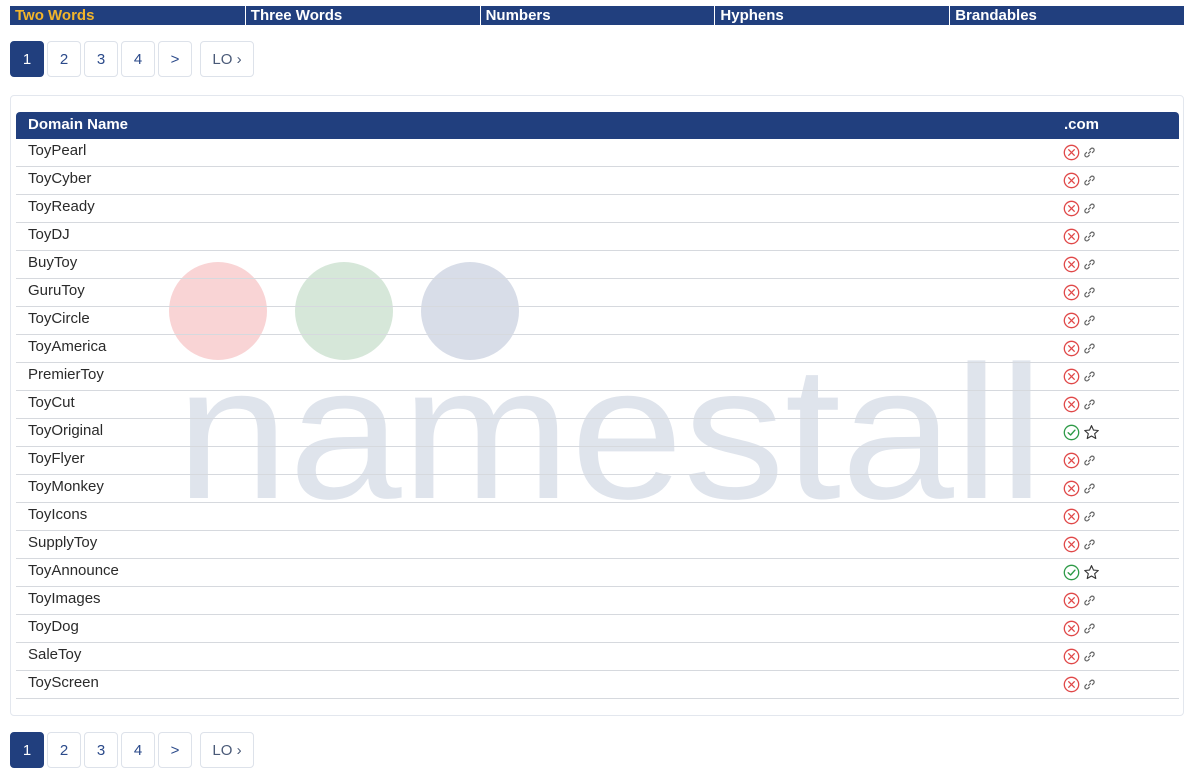  Describe the element at coordinates (53, 626) in the screenshot. I see `domain-name: ToyDog` at that location.